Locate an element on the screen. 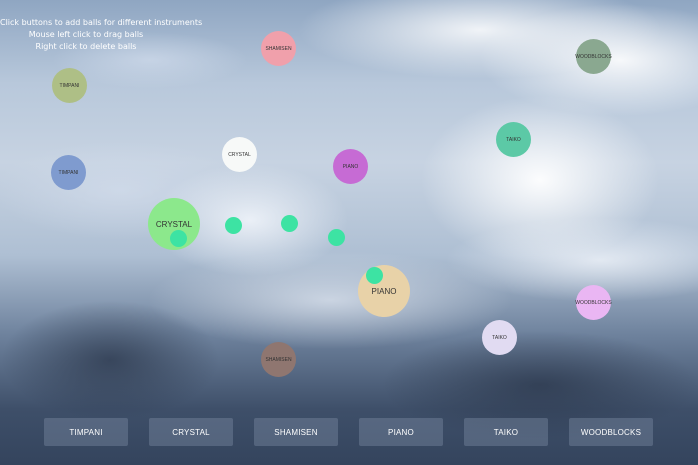  dark-cloud is located at coordinates (110, 360).